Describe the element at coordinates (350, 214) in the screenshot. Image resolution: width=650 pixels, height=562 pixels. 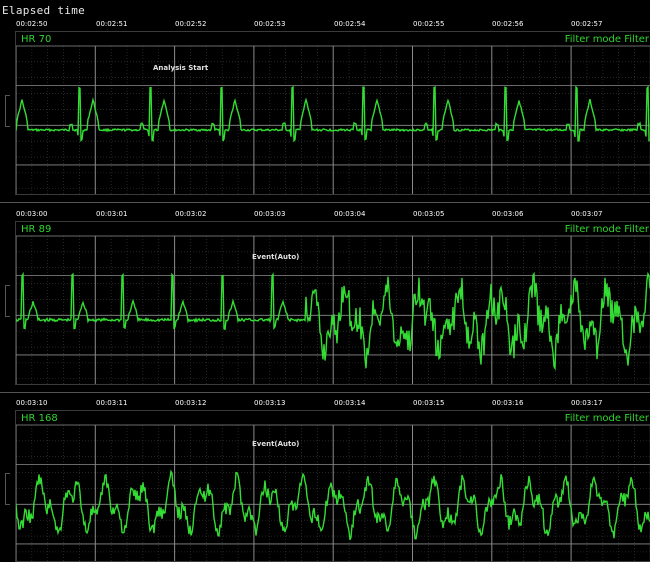
I see `timestamp: 00:03:04` at that location.